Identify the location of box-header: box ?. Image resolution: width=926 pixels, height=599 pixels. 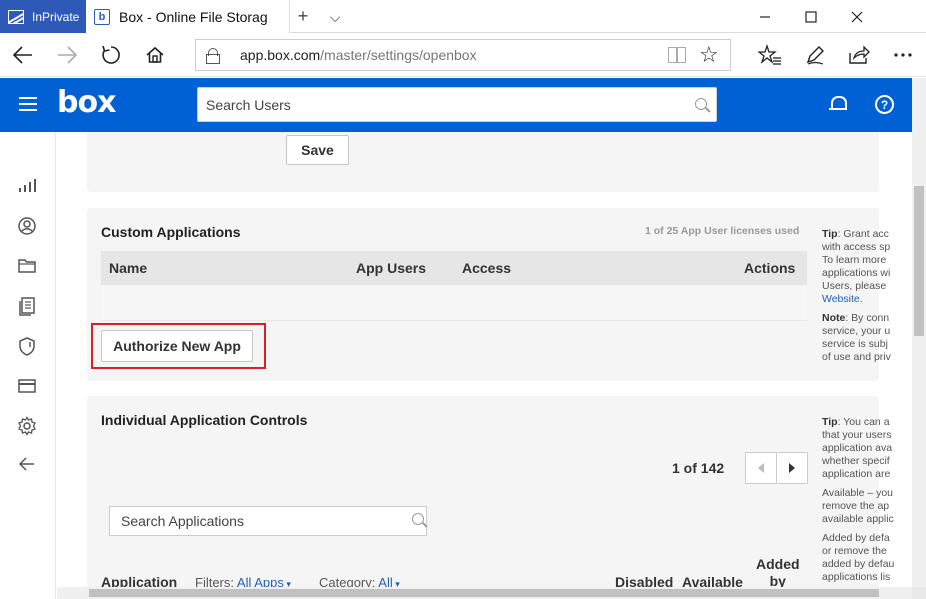
(456, 105).